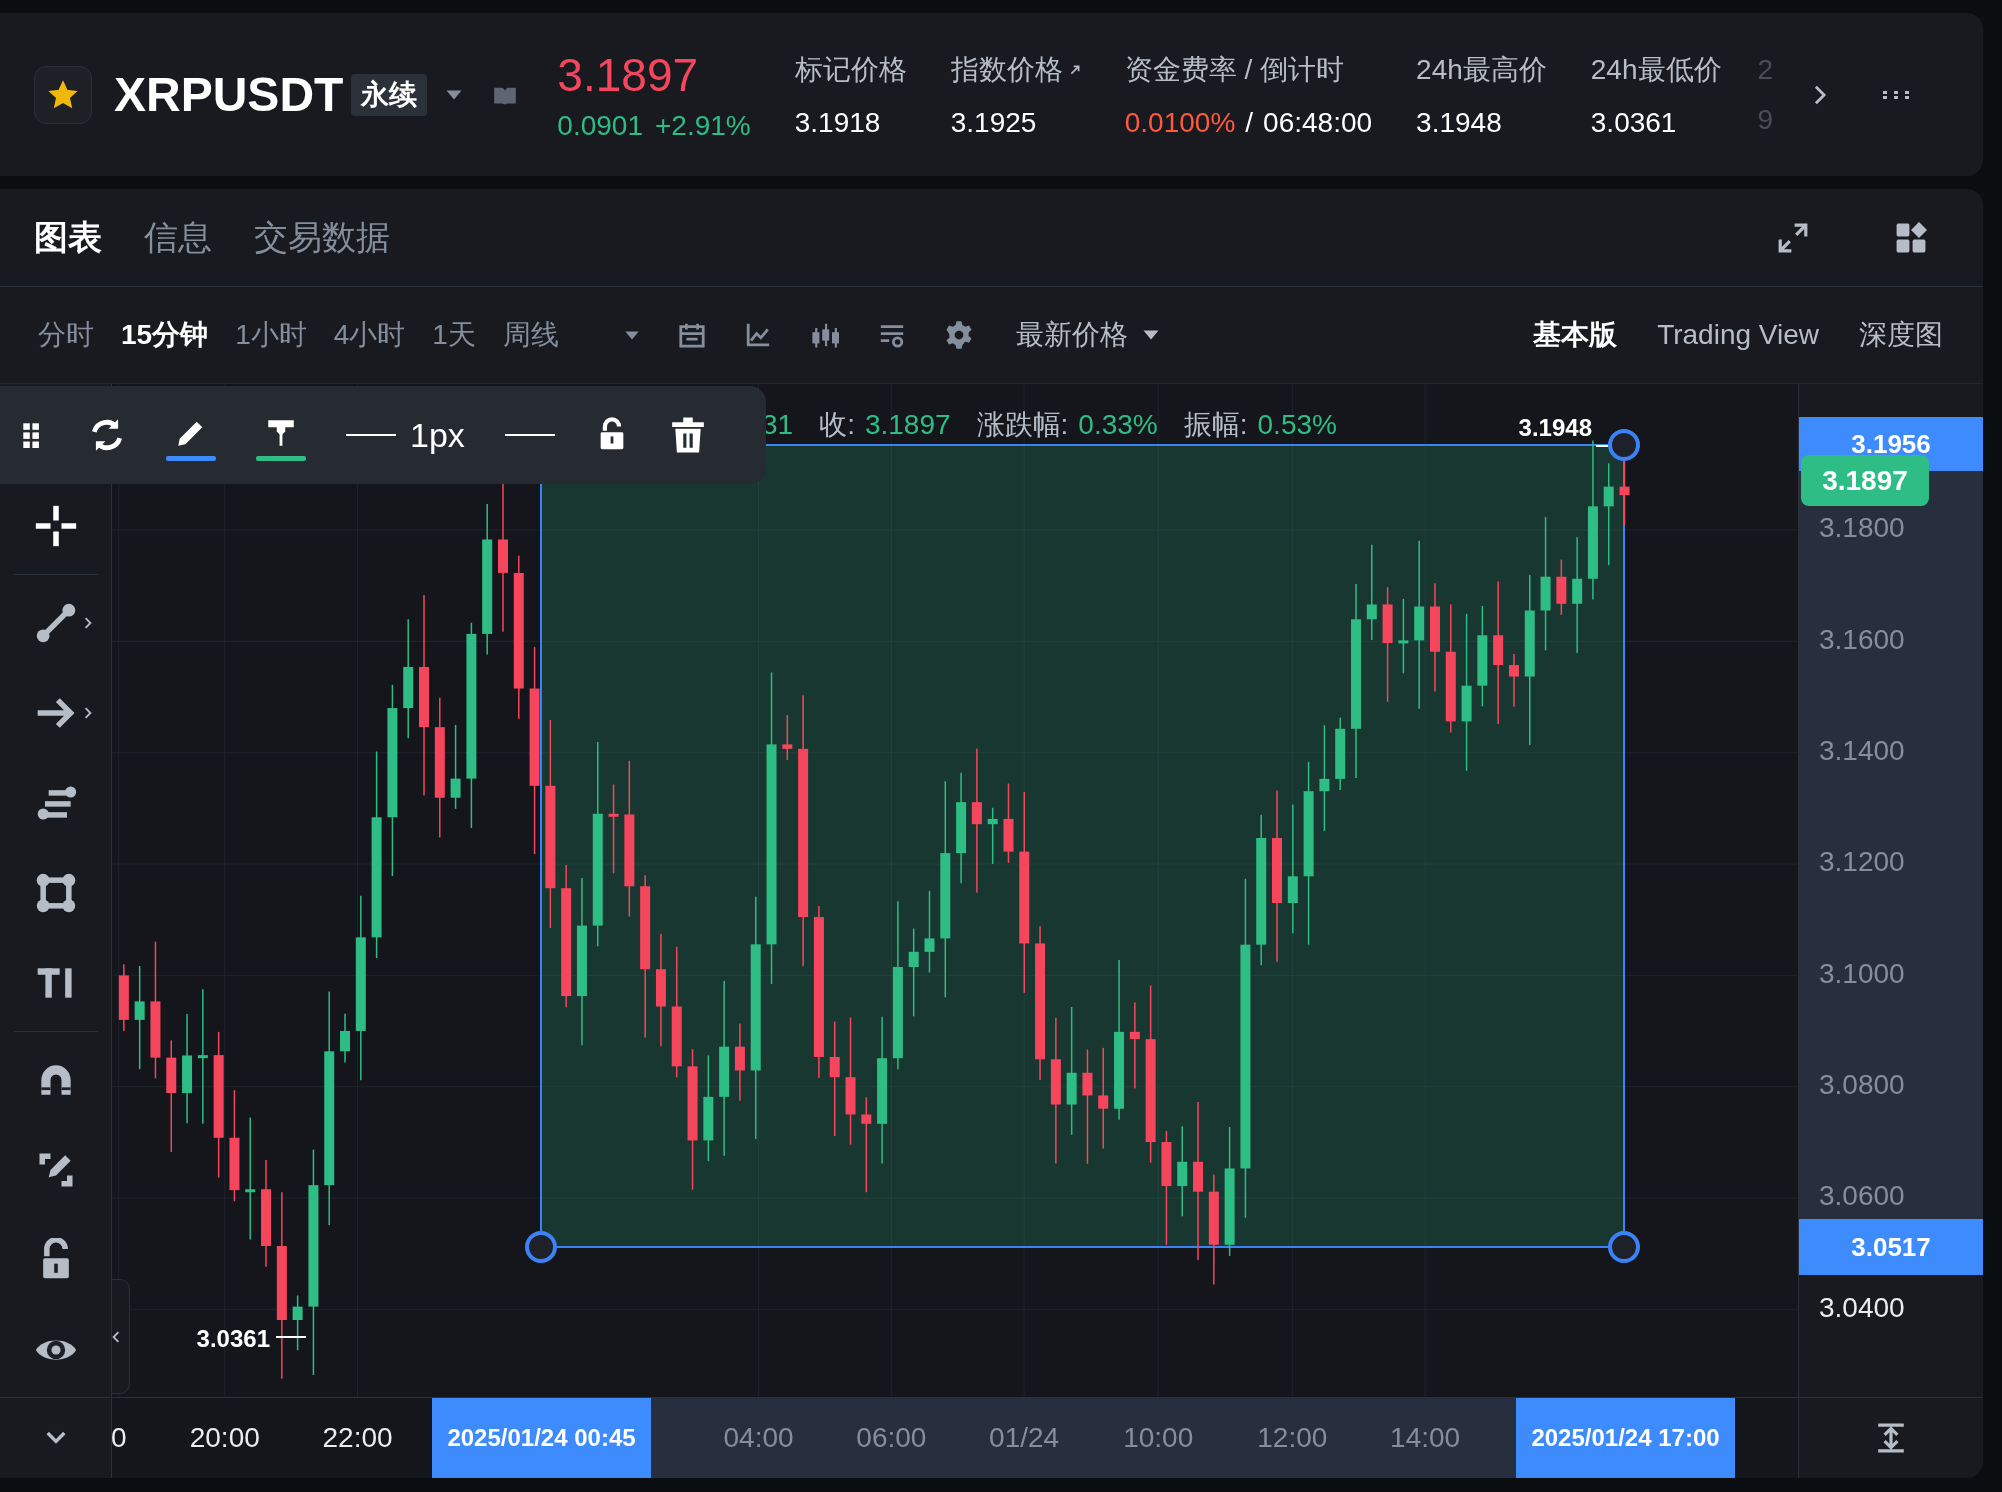 The height and width of the screenshot is (1492, 2002). What do you see at coordinates (1292, 1438) in the screenshot?
I see `time-tick-label: 12:00` at bounding box center [1292, 1438].